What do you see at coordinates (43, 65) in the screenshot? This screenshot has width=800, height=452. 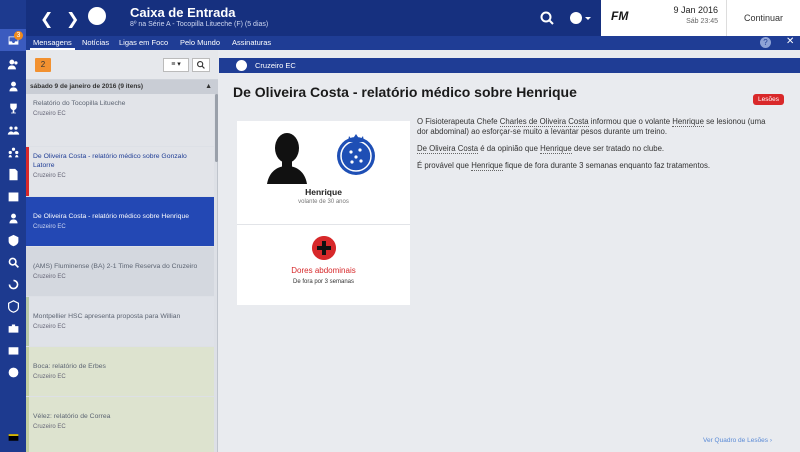 I see `unread-count-badge: 2` at bounding box center [43, 65].